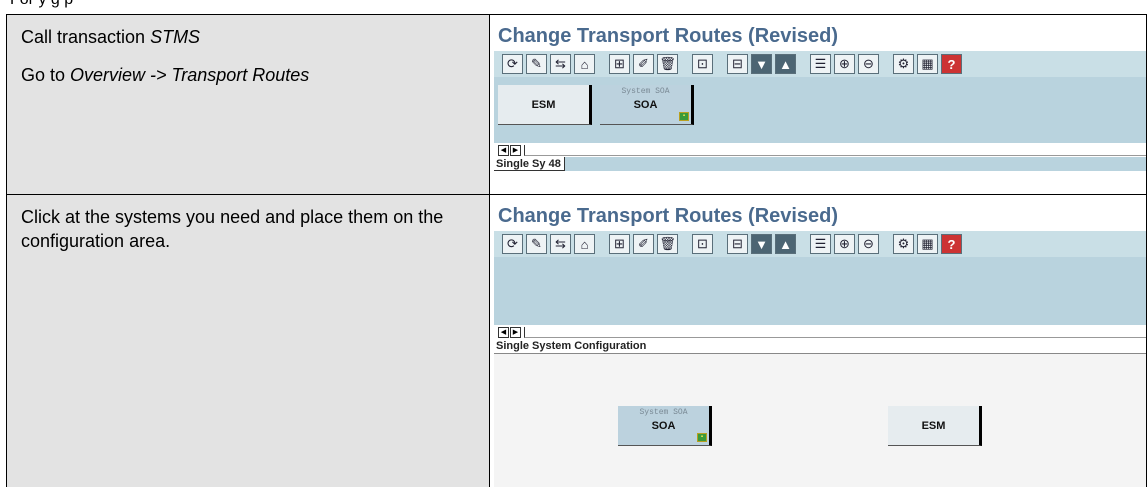 This screenshot has width=1147, height=487. I want to click on instruction-line: Go to Overview -> Transport Routes, so click(165, 75).